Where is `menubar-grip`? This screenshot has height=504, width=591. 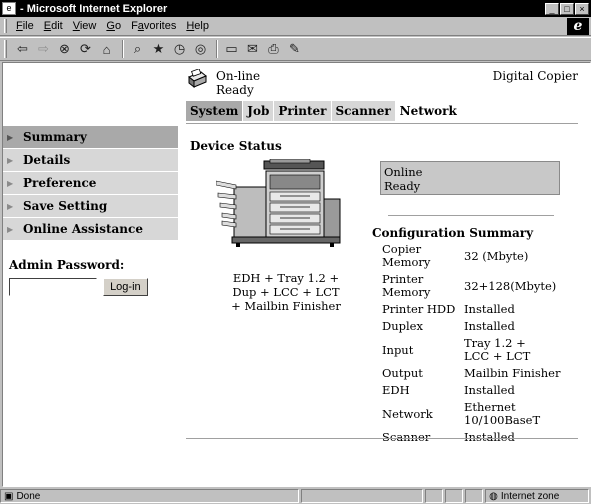 menubar-grip is located at coordinates (5, 26).